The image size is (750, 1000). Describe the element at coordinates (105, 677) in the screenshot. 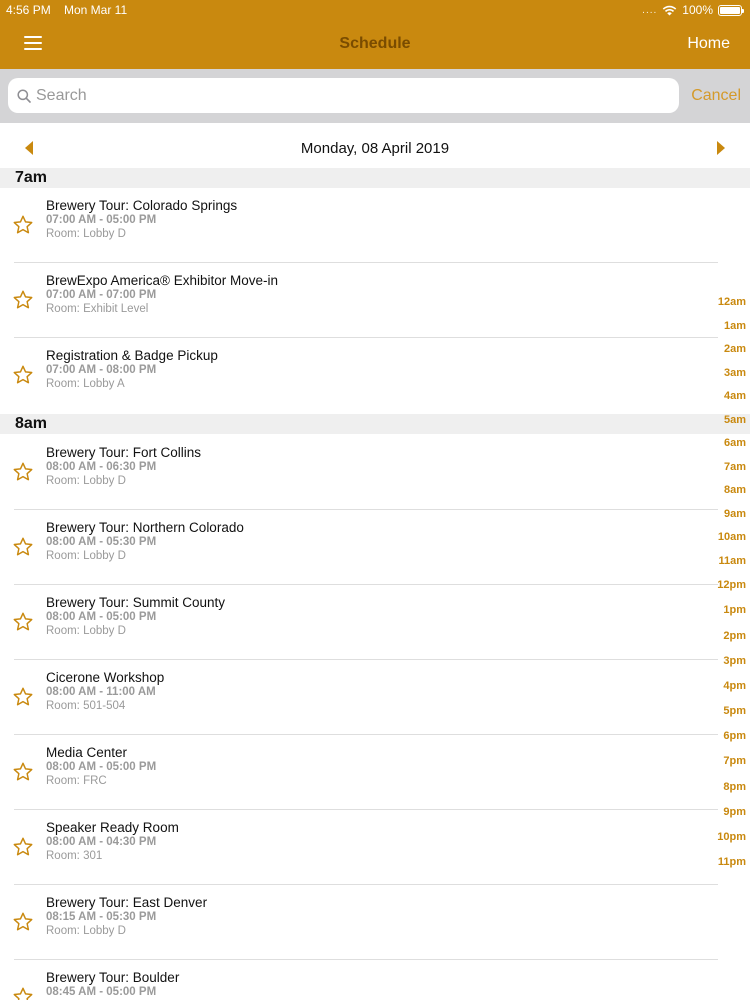

I see `event-title: Cicerone Workshop` at that location.